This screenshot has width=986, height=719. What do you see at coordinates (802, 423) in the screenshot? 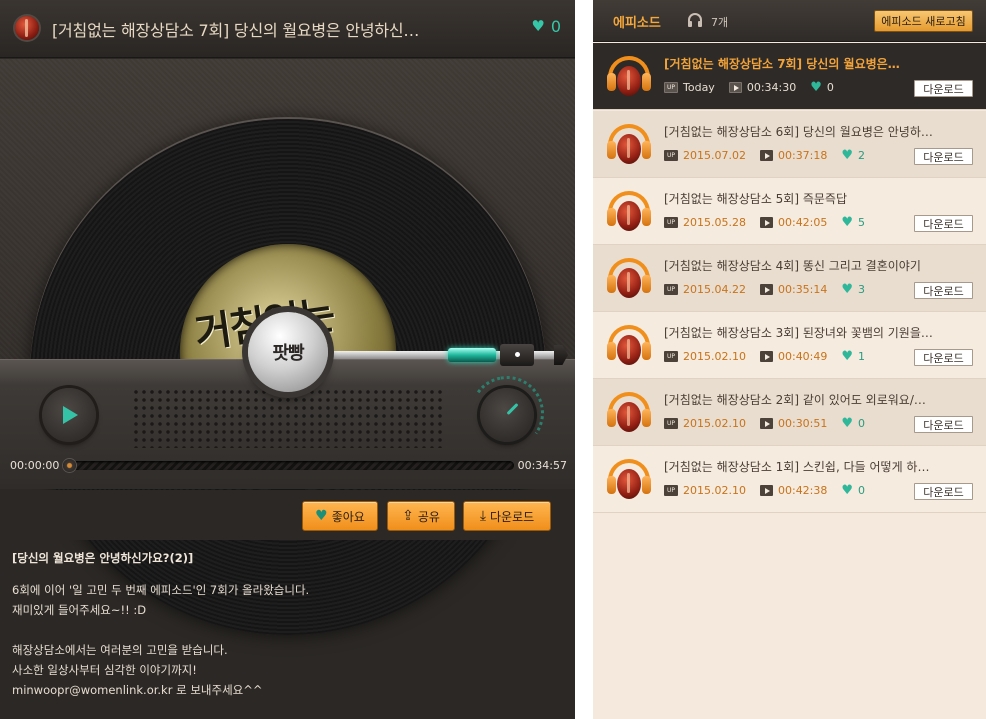
I see `episode-duration: 00:30:51` at bounding box center [802, 423].